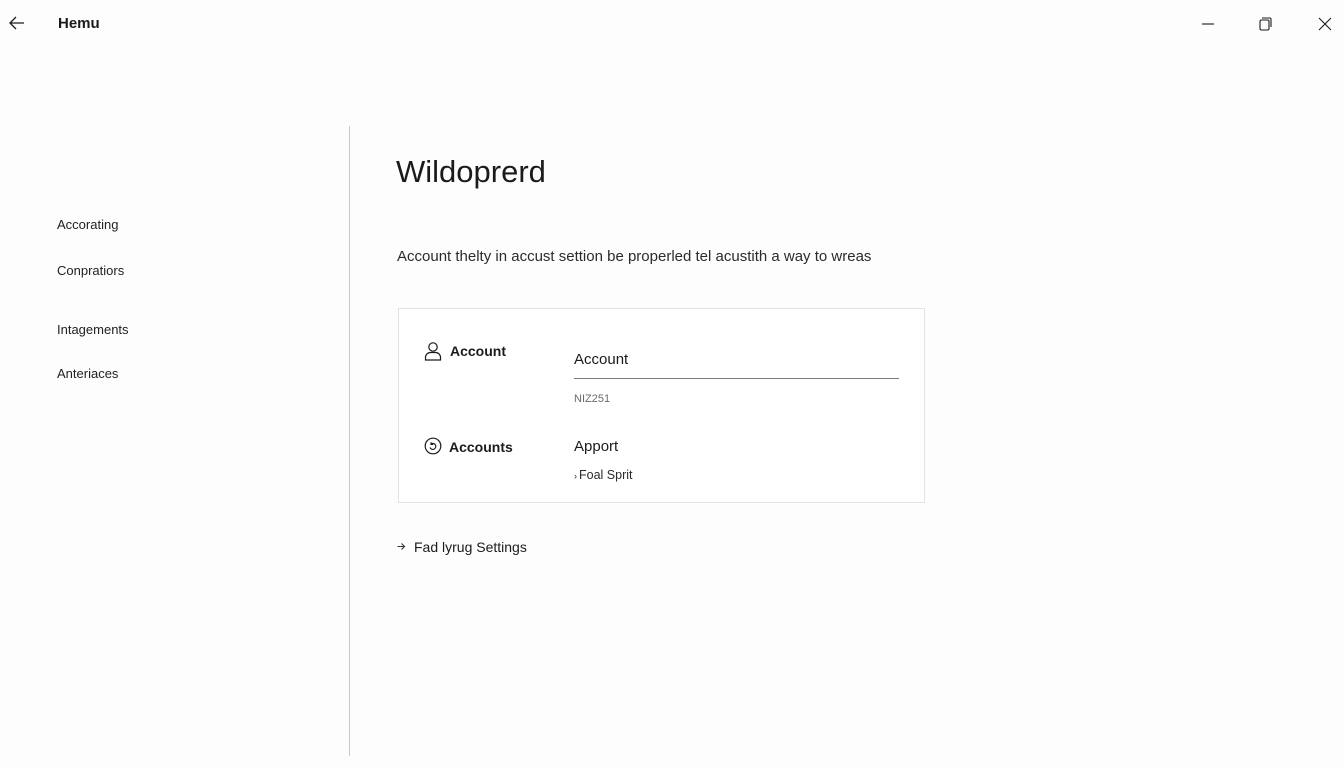 The height and width of the screenshot is (768, 1344). I want to click on minimize-icon, so click(1208, 24).